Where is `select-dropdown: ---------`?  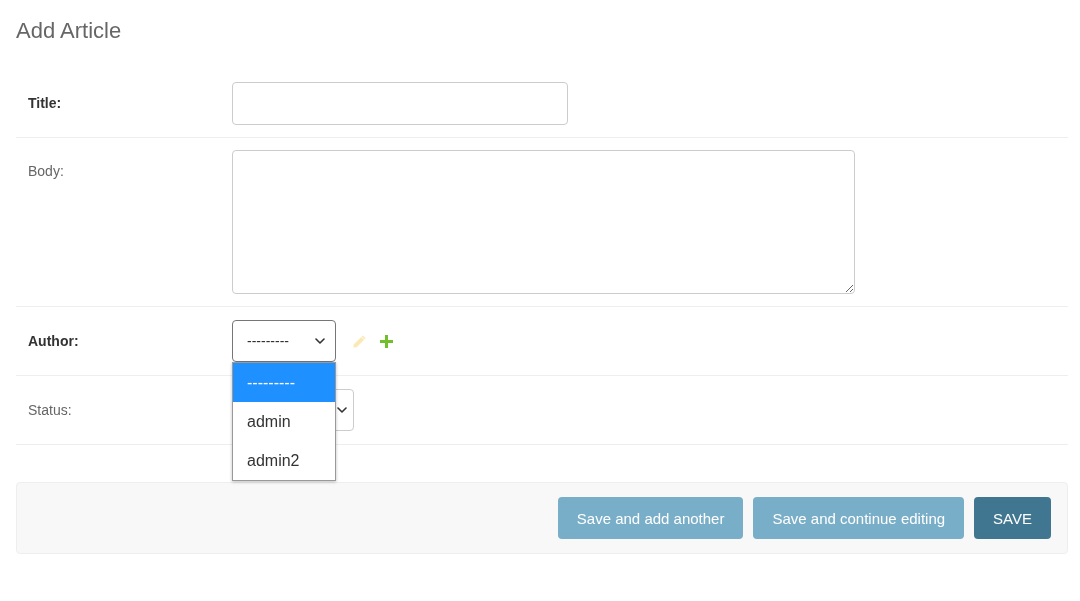 select-dropdown: --------- is located at coordinates (284, 341).